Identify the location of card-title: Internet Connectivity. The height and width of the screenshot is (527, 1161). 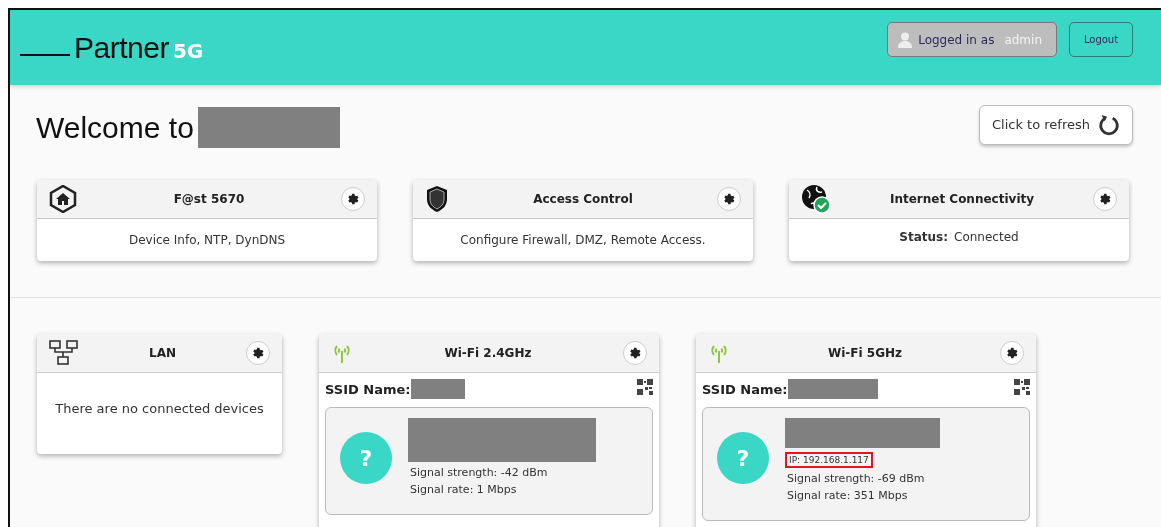
(962, 199).